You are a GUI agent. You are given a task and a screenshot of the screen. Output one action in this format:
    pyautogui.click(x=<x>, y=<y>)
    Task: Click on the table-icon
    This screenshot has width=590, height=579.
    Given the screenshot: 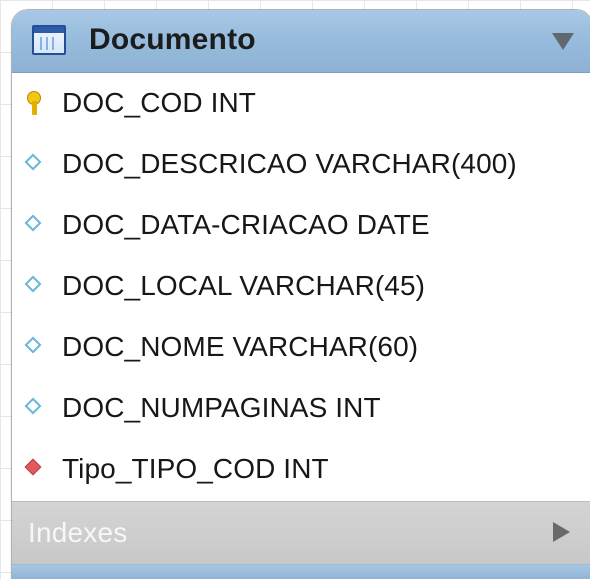 What is the action you would take?
    pyautogui.click(x=49, y=40)
    